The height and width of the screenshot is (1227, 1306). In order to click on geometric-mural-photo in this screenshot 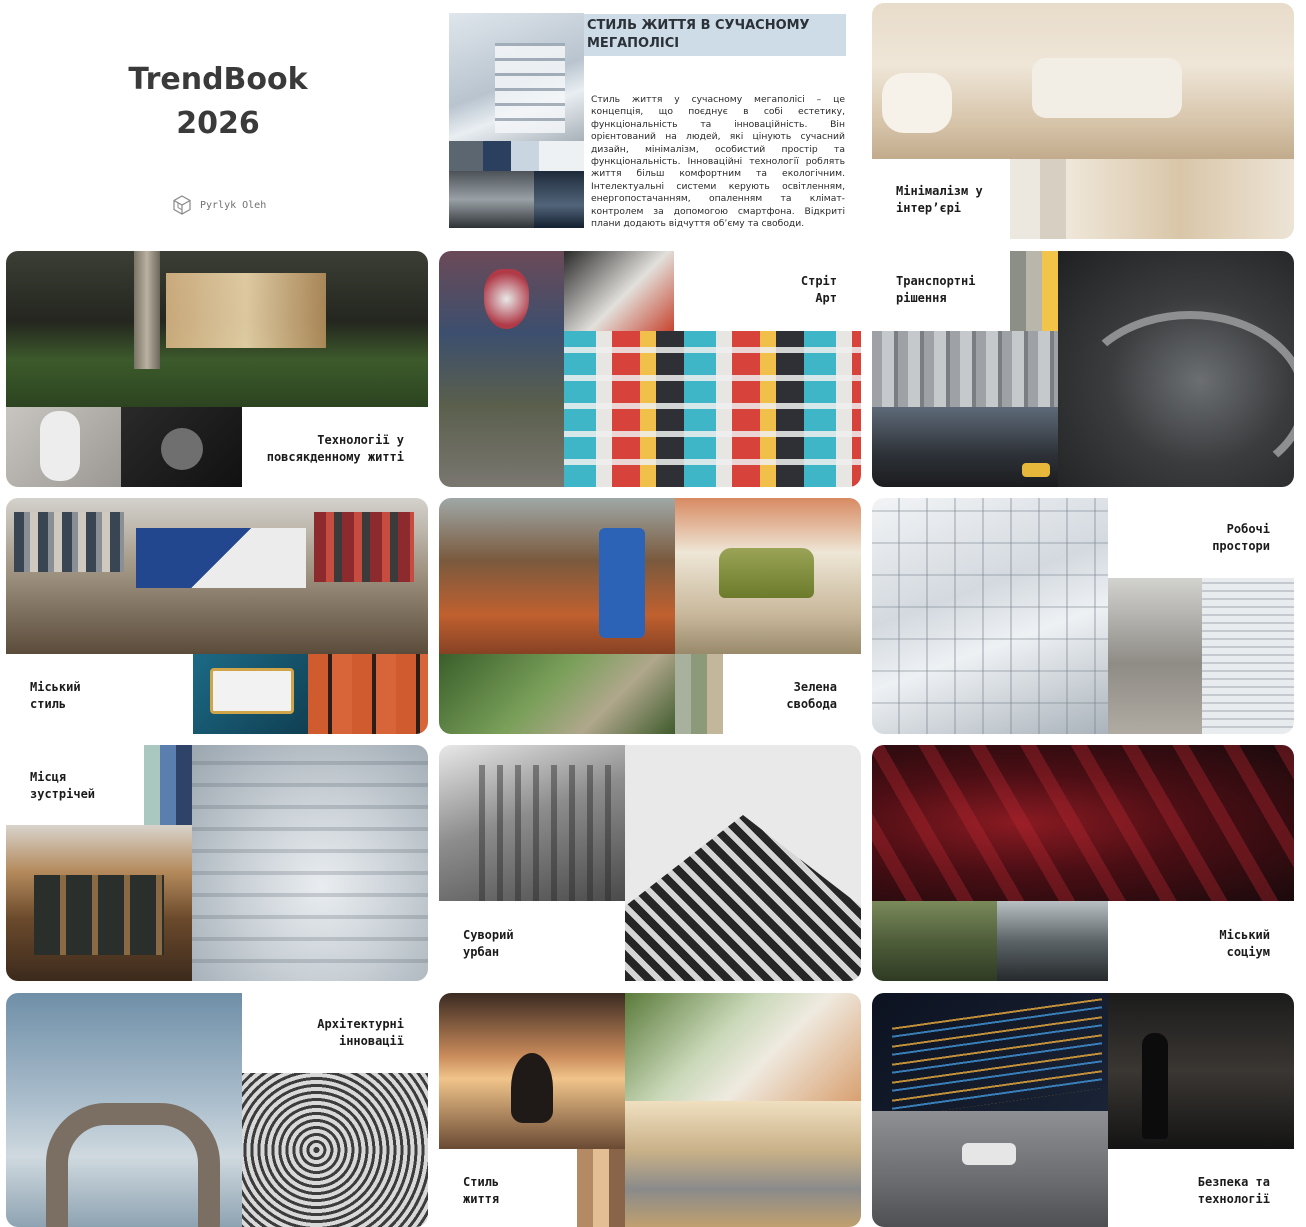, I will do `click(619, 291)`.